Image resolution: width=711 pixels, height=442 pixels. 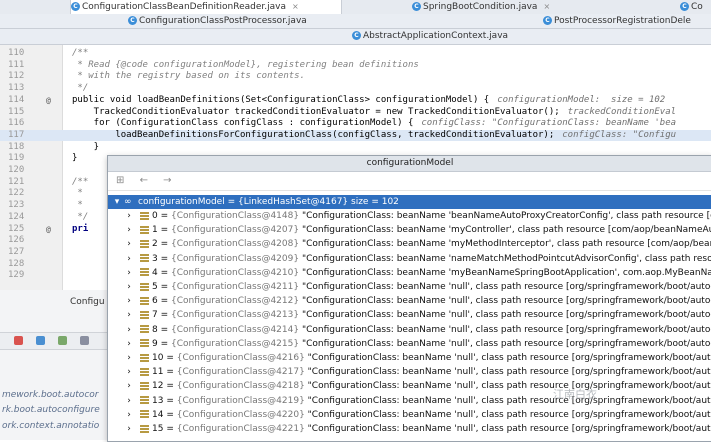 I want to click on tab-postprocessorregistrationdelegate: C PostProcessorRegistrationDele, so click(x=627, y=21).